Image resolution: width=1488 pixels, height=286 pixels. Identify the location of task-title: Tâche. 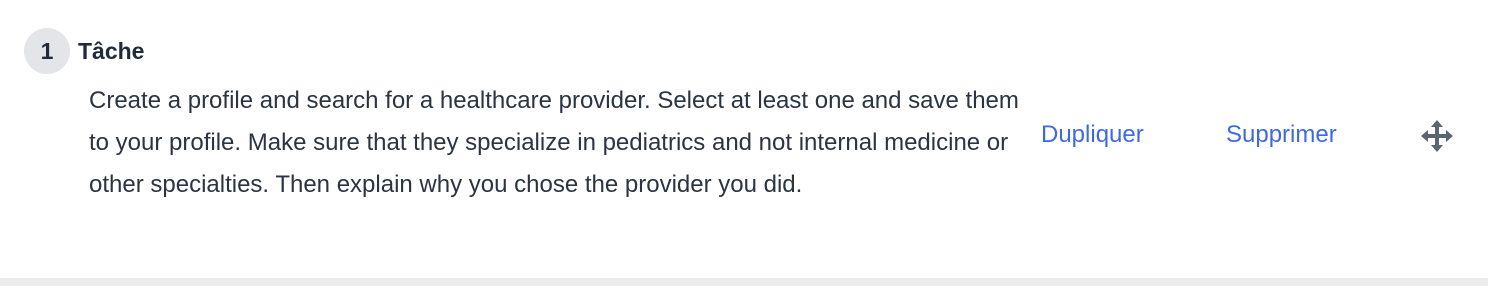
(111, 51).